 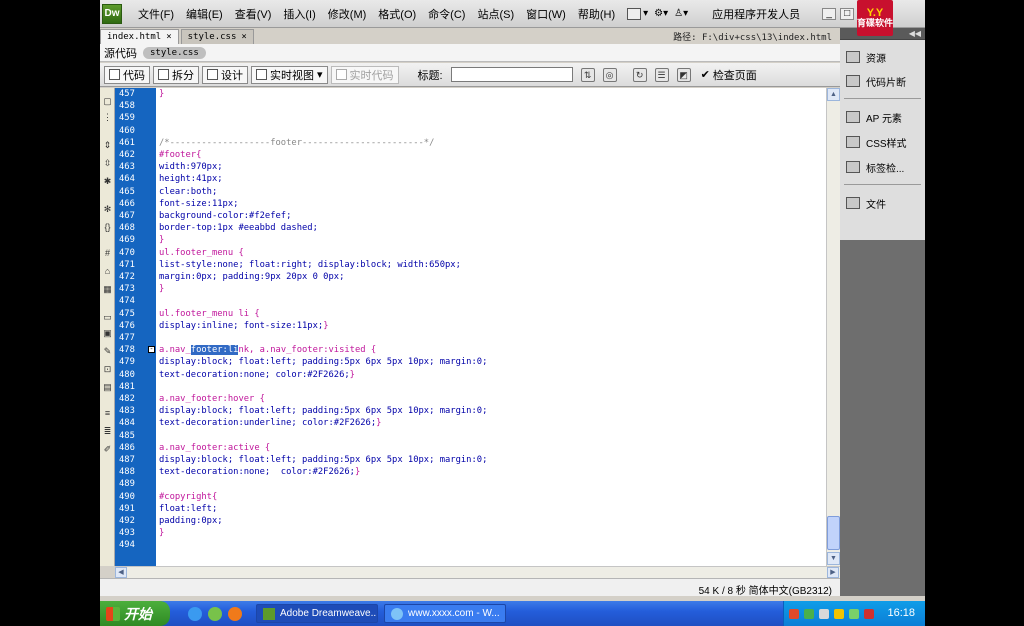 I want to click on collapse-panels-icon: ◀◀, so click(x=915, y=33).